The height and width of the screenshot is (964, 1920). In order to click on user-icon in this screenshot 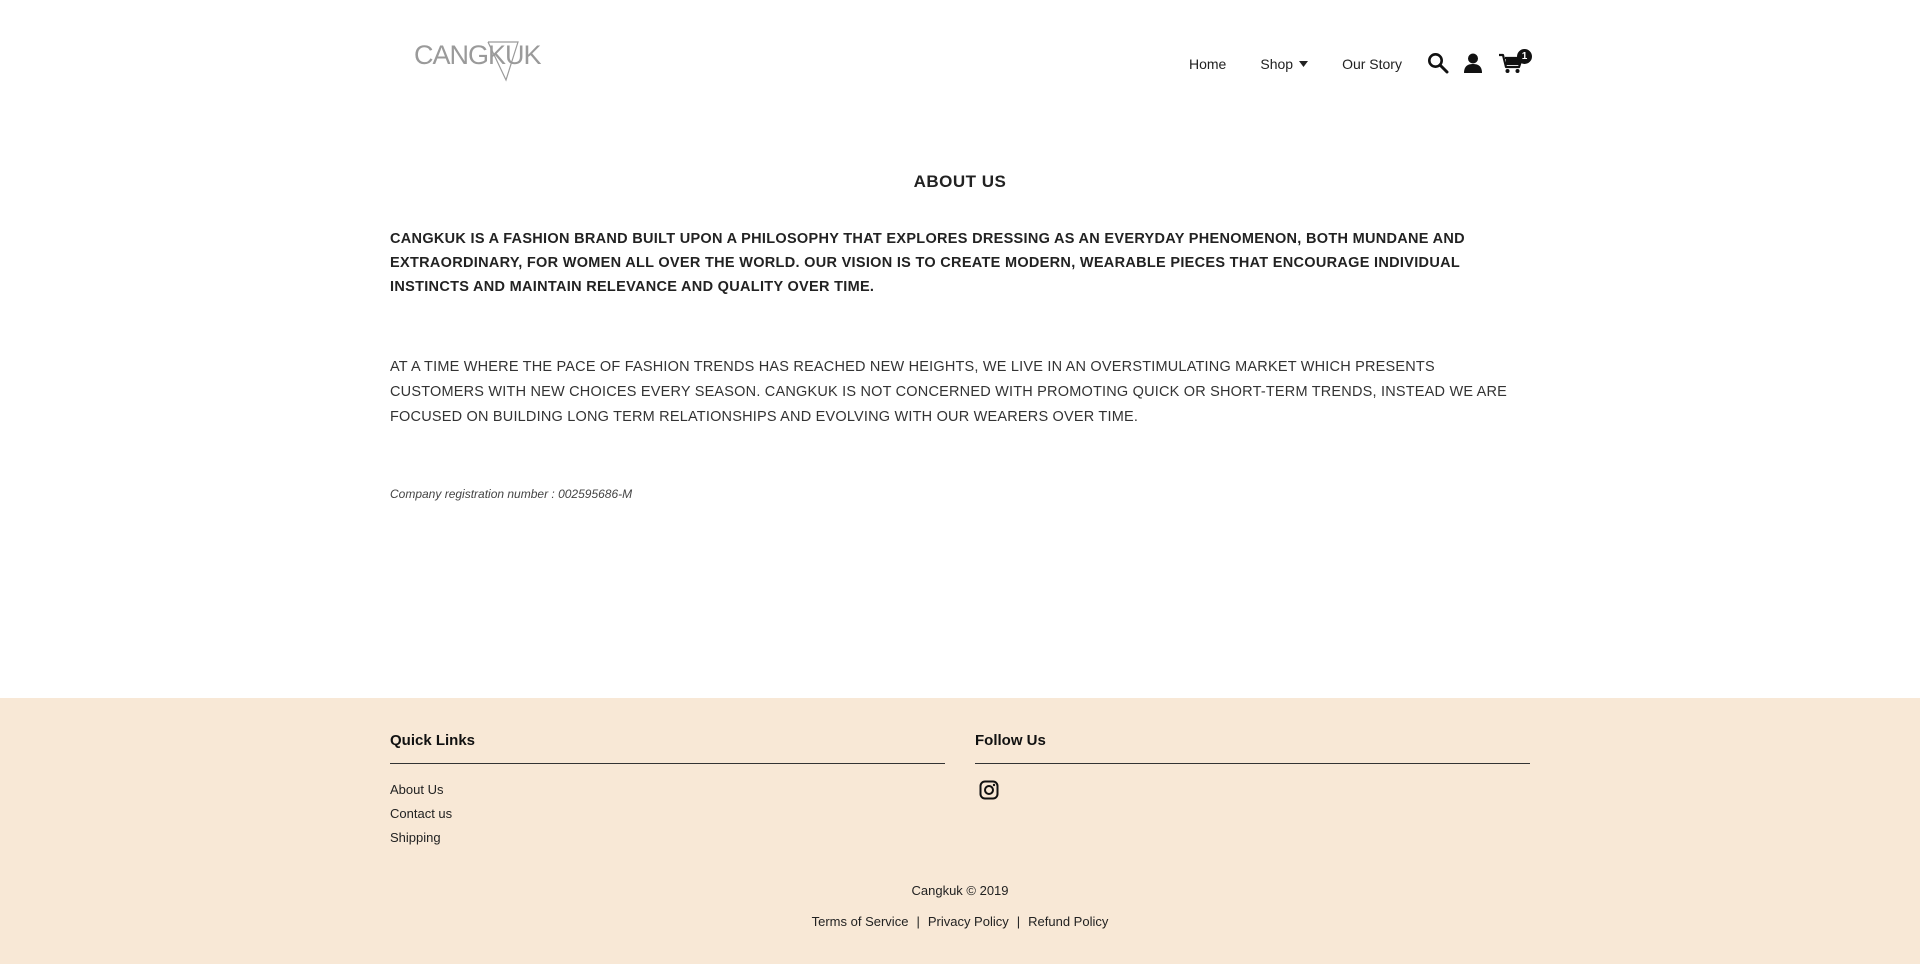, I will do `click(1473, 63)`.